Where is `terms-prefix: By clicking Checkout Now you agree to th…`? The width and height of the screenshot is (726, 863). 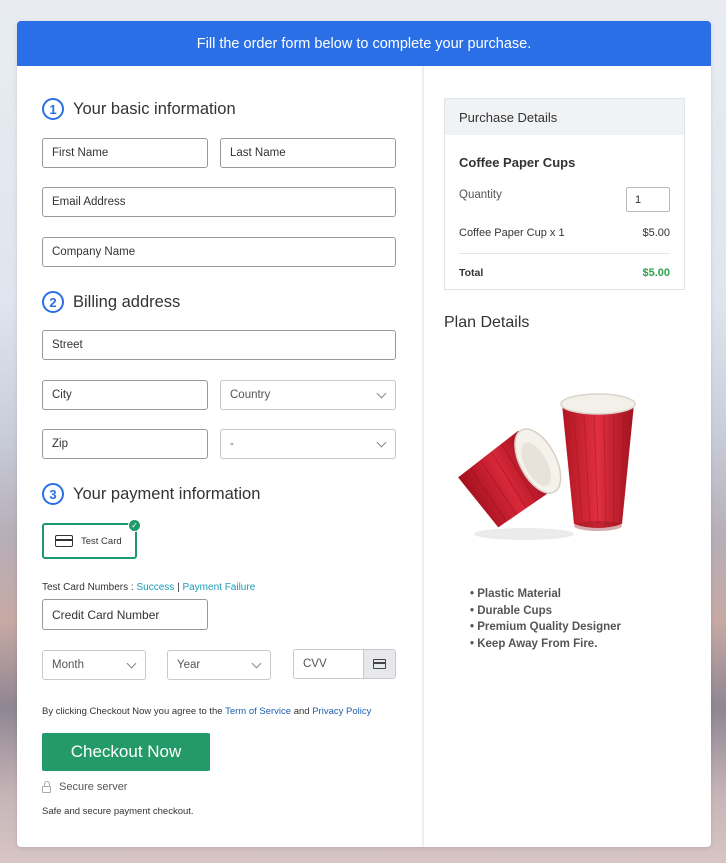
terms-prefix: By clicking Checkout Now you agree to th… is located at coordinates (132, 711).